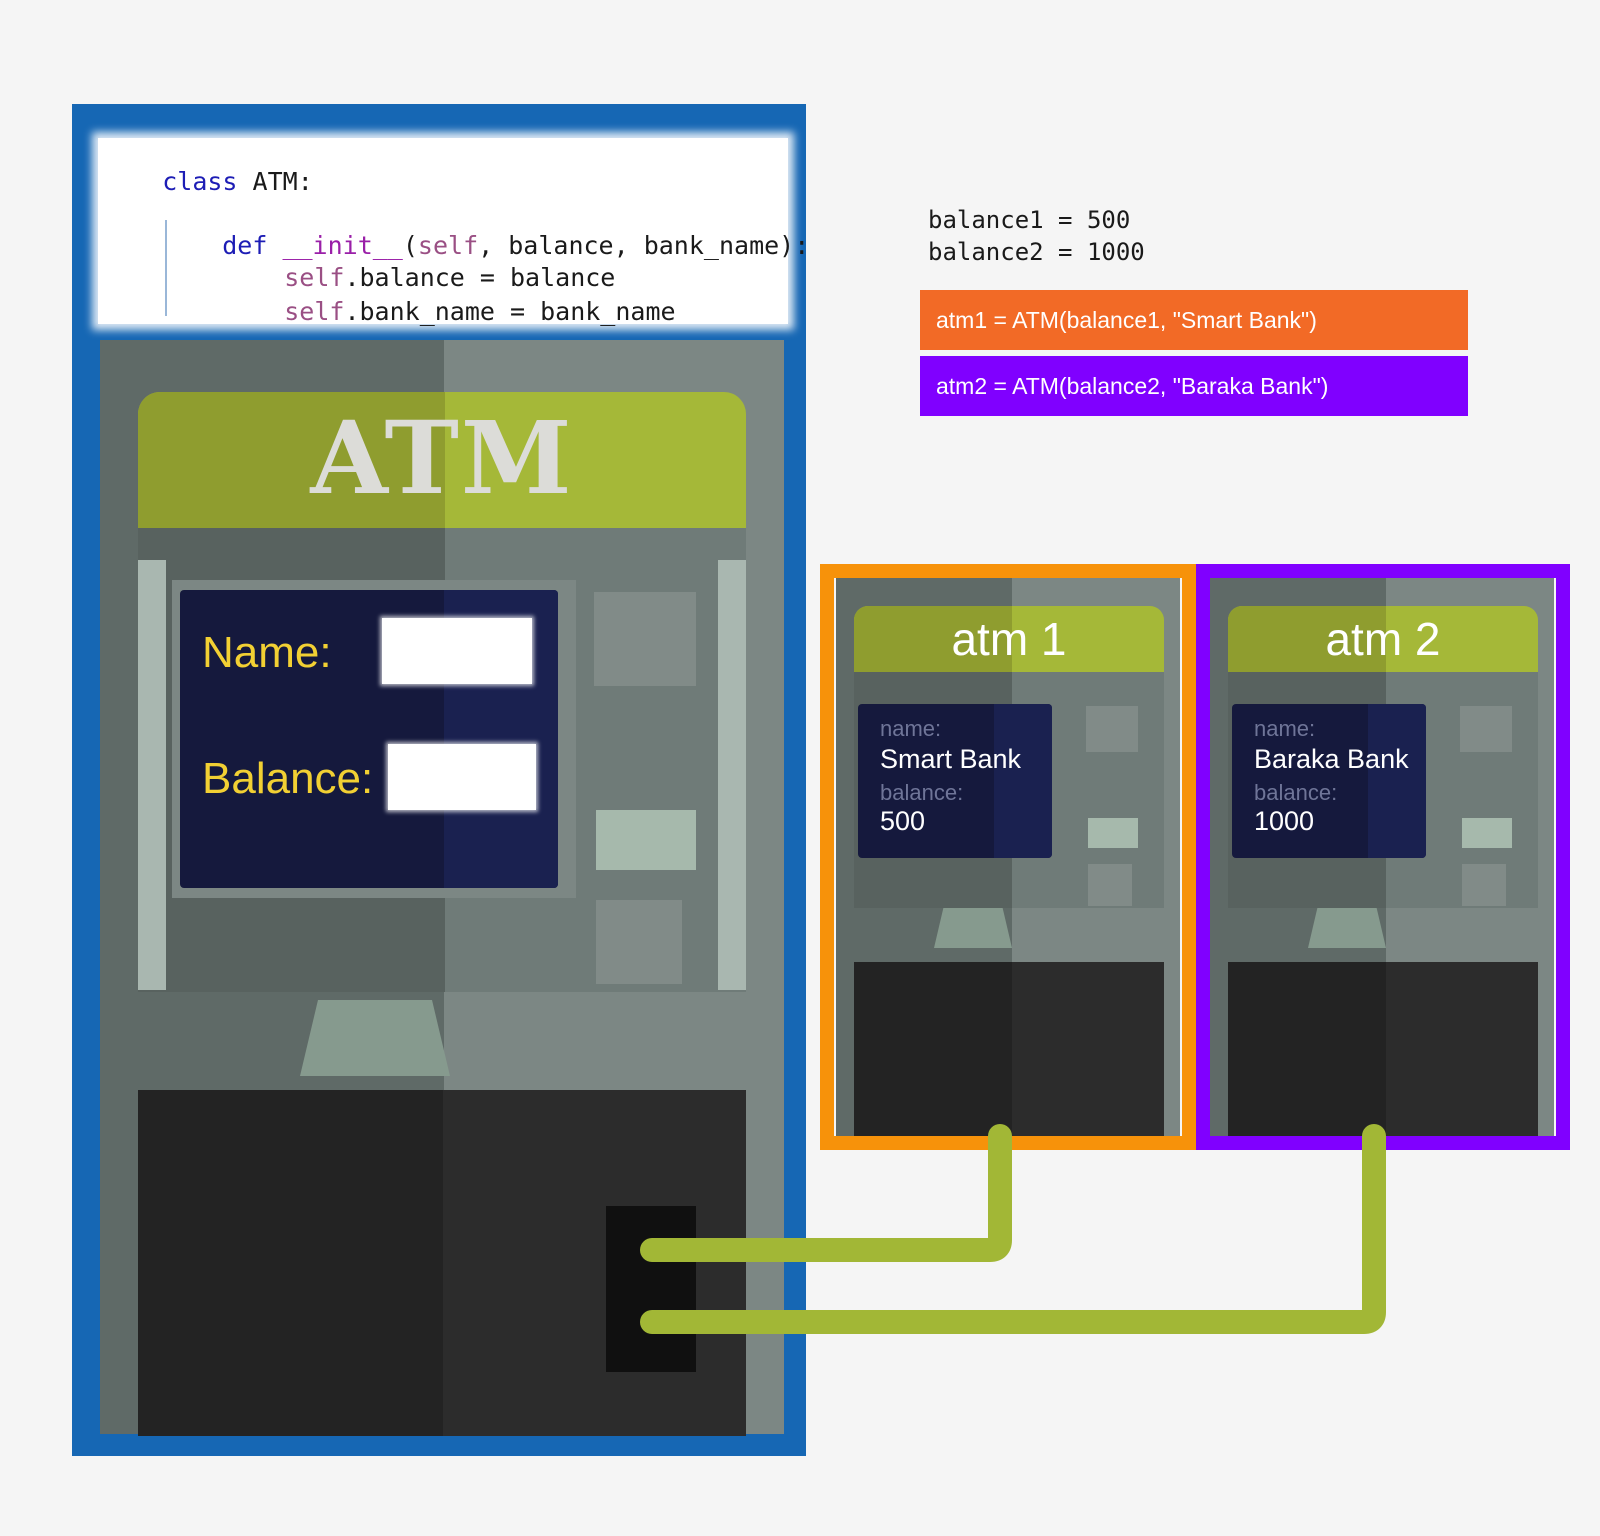 The image size is (1600, 1536). Describe the element at coordinates (152, 775) in the screenshot. I see `atm-left-trim` at that location.